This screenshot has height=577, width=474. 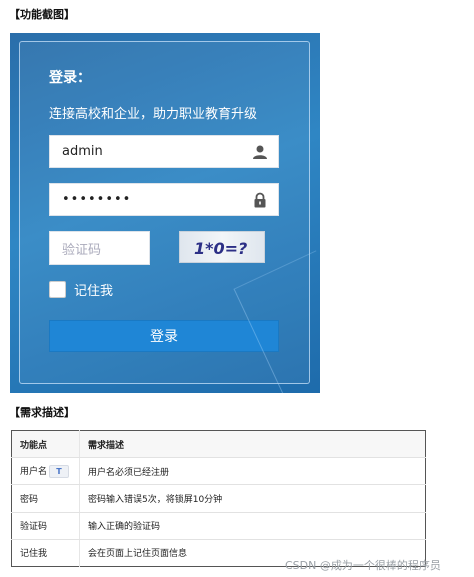 I want to click on table-row: 验证码 输入正确的验证码, so click(x=218, y=526).